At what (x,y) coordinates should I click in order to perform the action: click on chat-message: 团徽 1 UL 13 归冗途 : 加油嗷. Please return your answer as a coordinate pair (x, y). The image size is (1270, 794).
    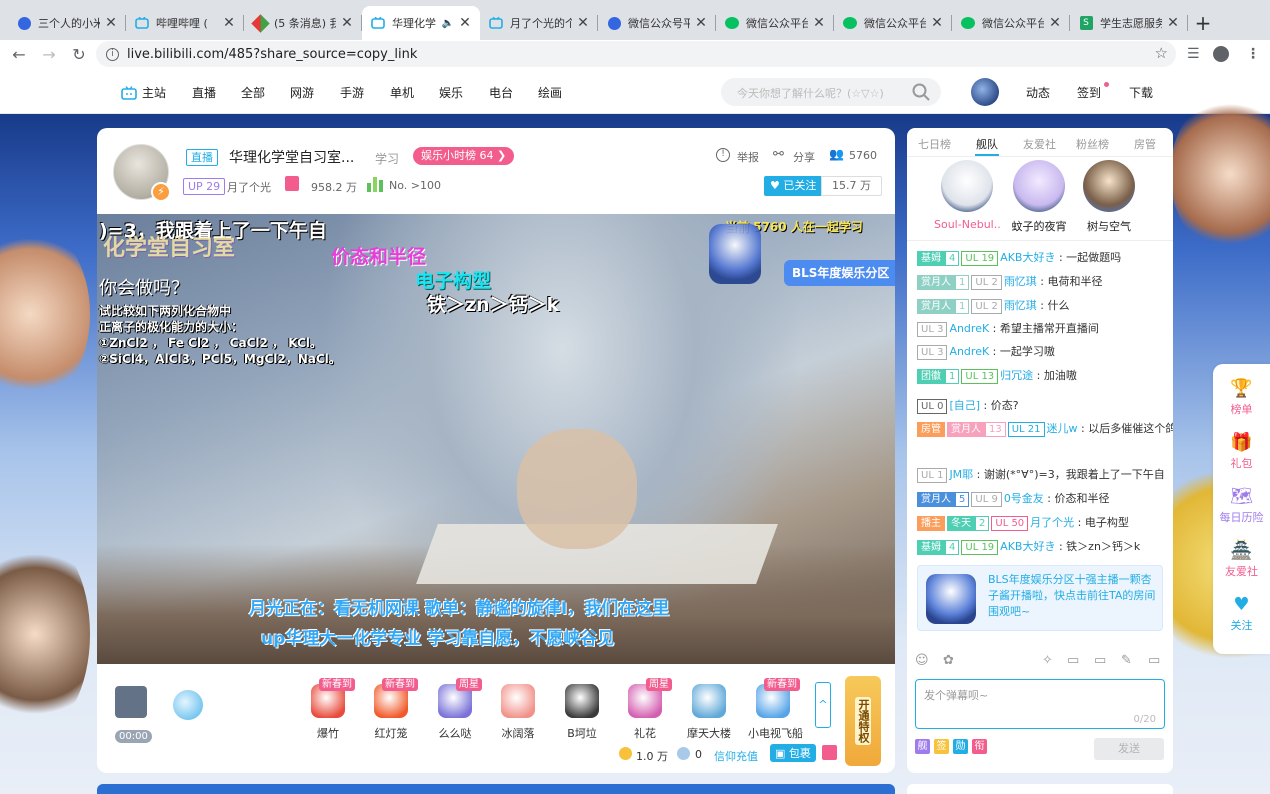
    Looking at the image, I should click on (997, 376).